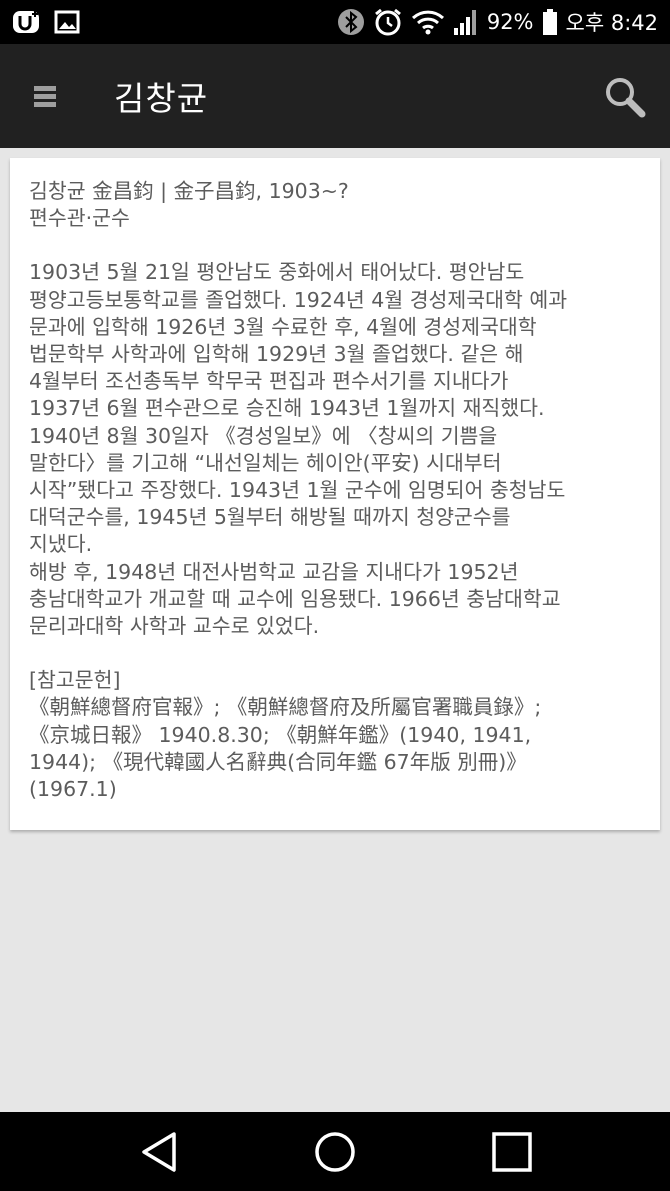  I want to click on page-title: 김창균, so click(161, 98).